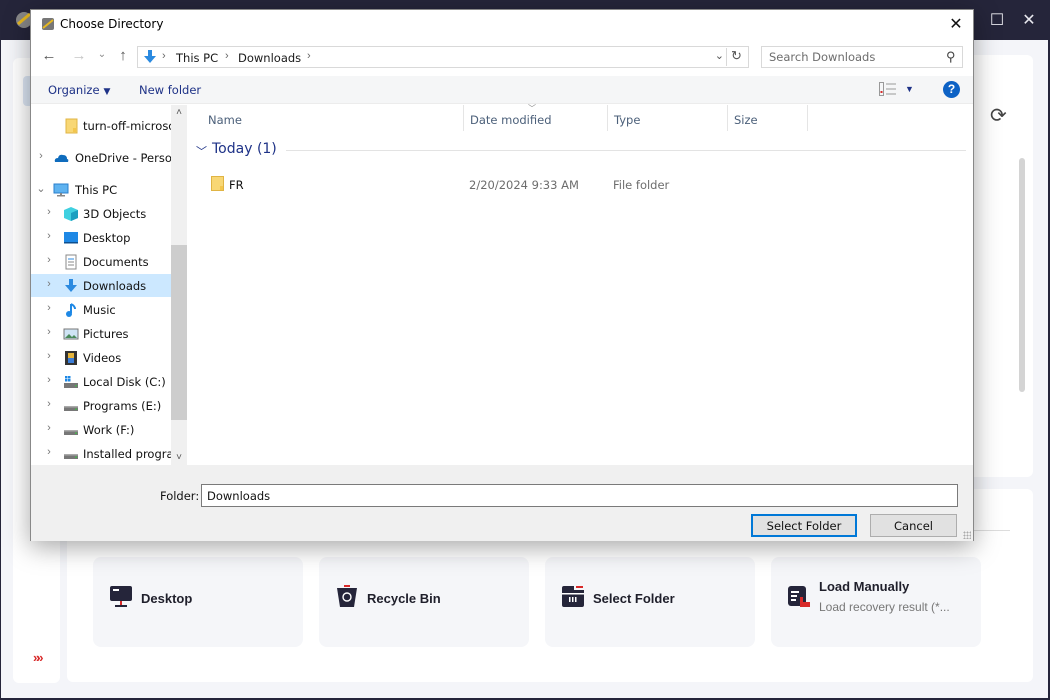 This screenshot has height=700, width=1050. I want to click on organize-button: Organize ▼, so click(79, 90).